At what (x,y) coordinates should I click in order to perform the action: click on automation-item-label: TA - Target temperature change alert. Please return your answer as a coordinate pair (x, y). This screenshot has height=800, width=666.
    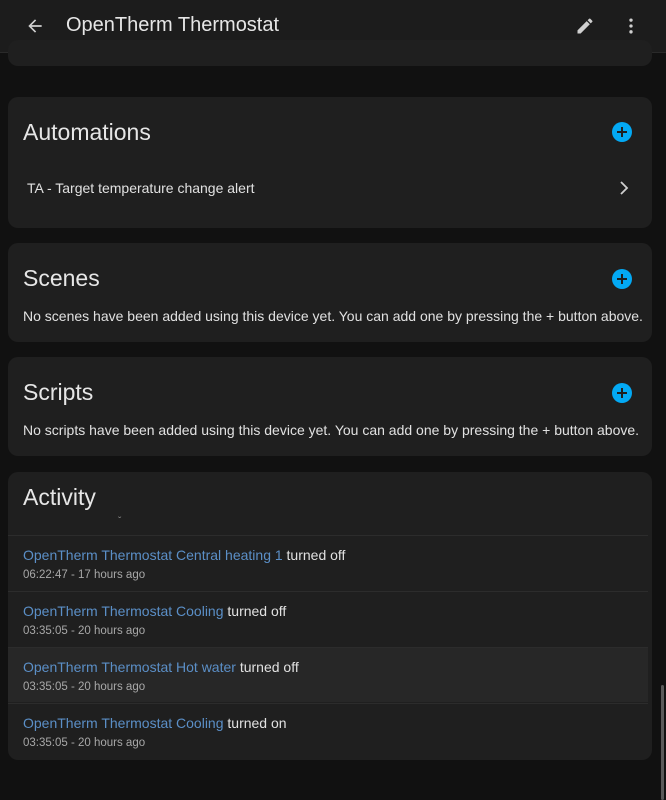
    Looking at the image, I should click on (141, 188).